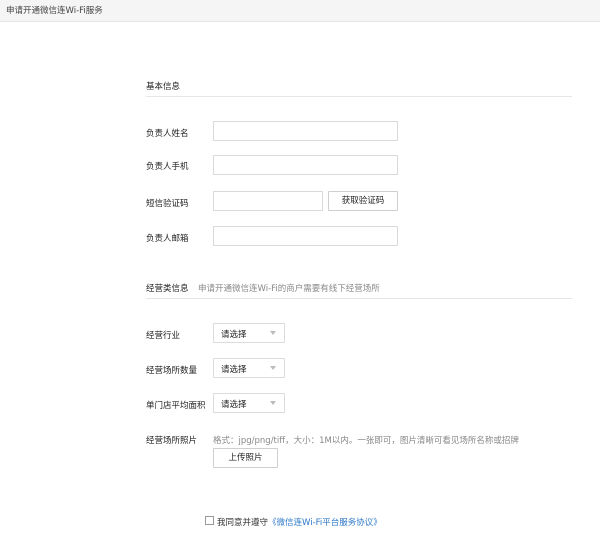  Describe the element at coordinates (234, 370) in the screenshot. I see `store-count-select-value: 请选择` at that location.